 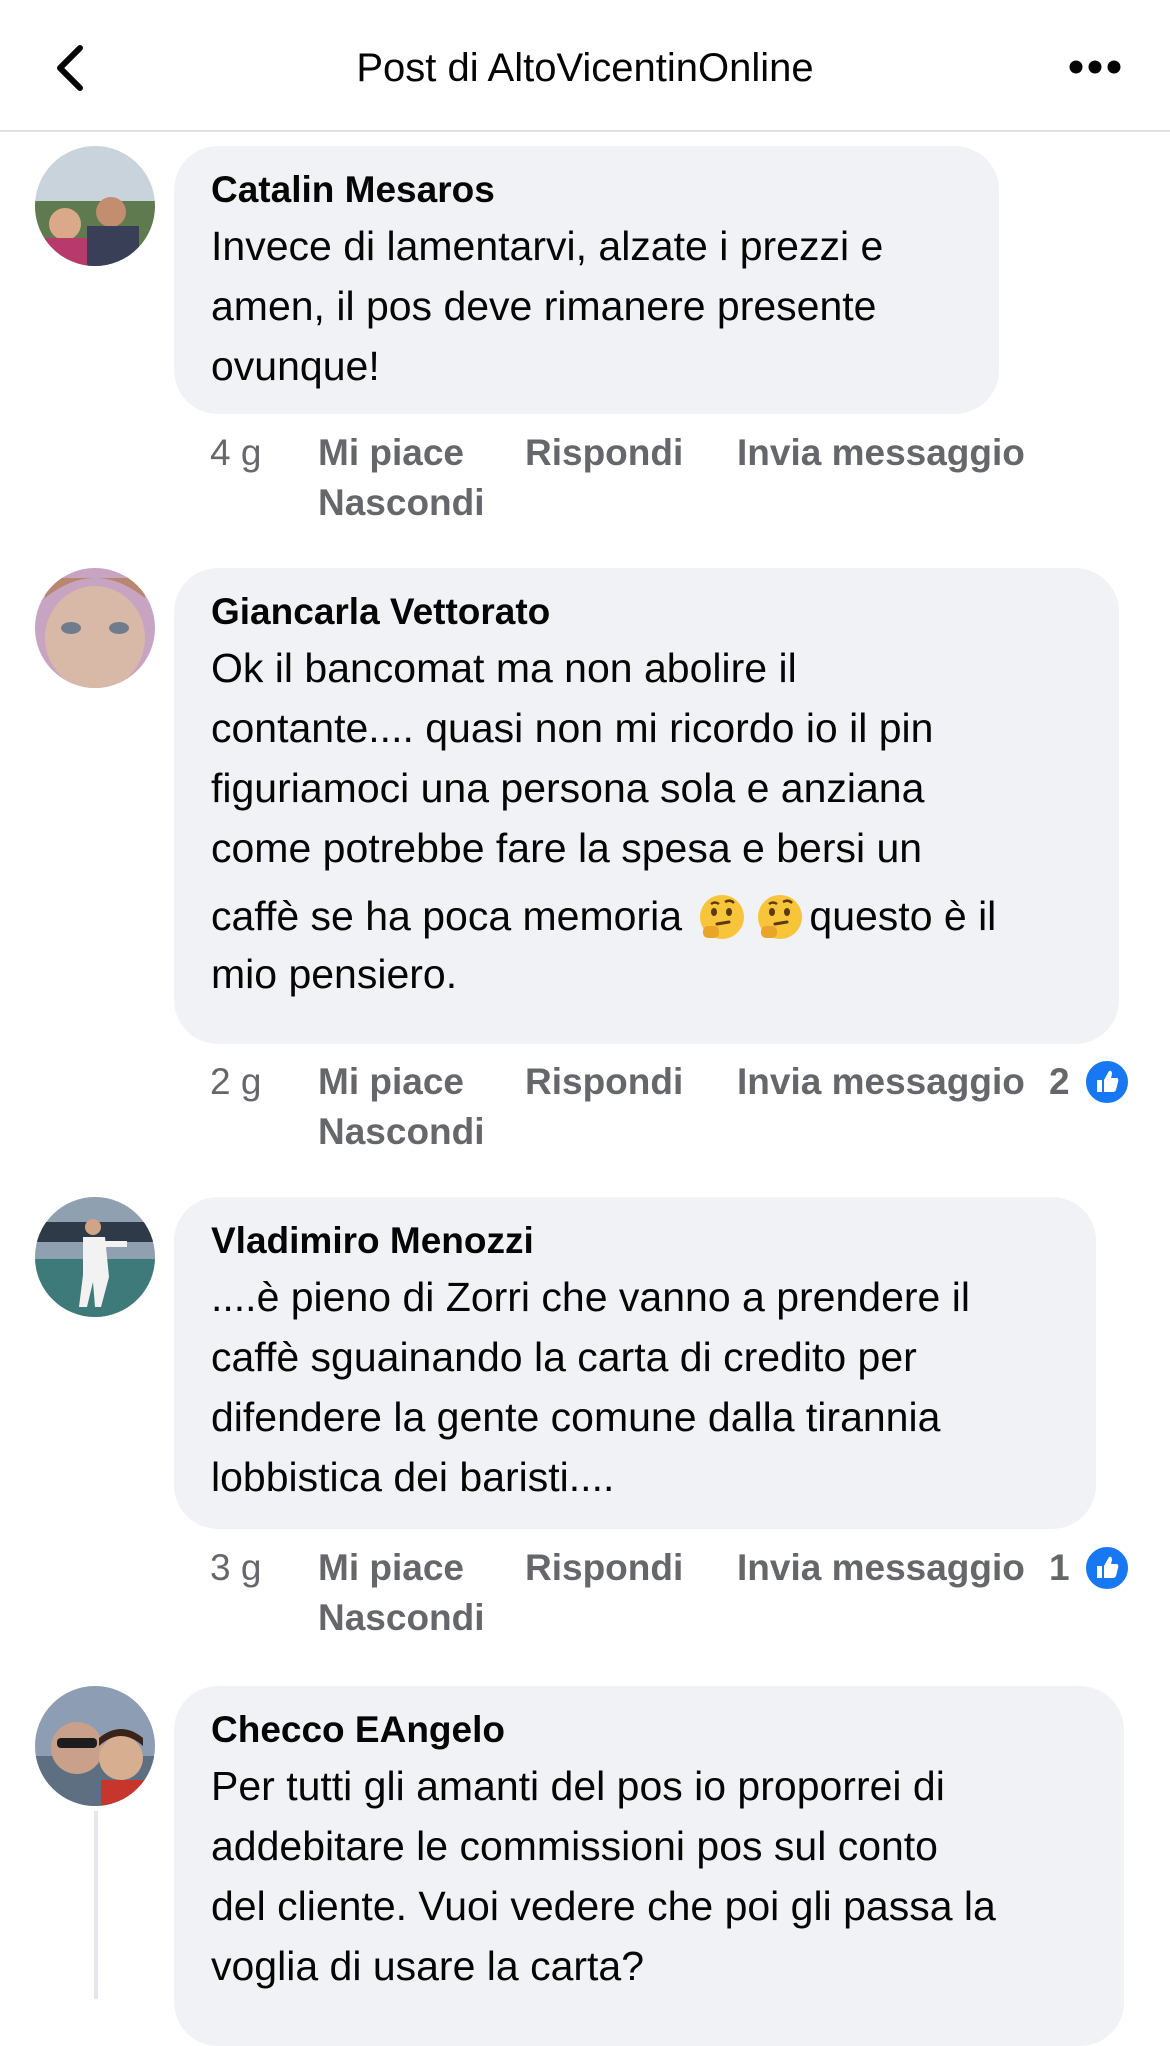 I want to click on comment-line: addebitare le commissioni pos sul conto, so click(x=574, y=1846).